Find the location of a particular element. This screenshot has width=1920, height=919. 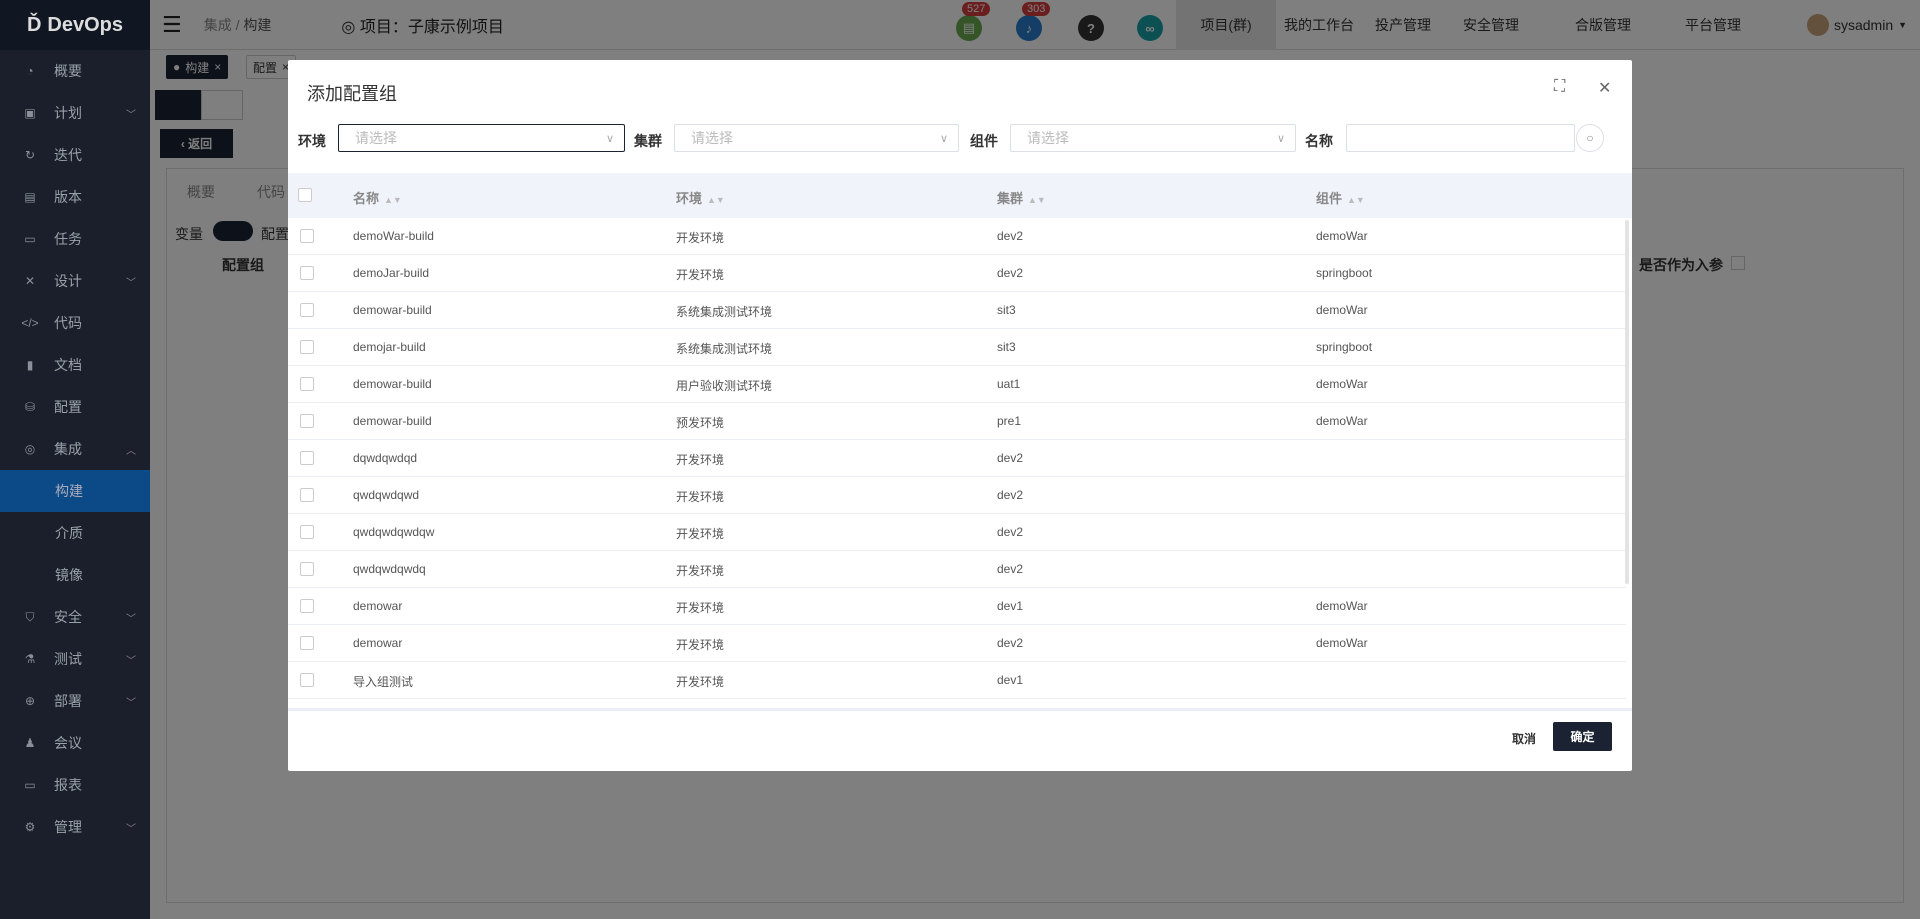

column-name: 名称 ▲▼ is located at coordinates (377, 197).